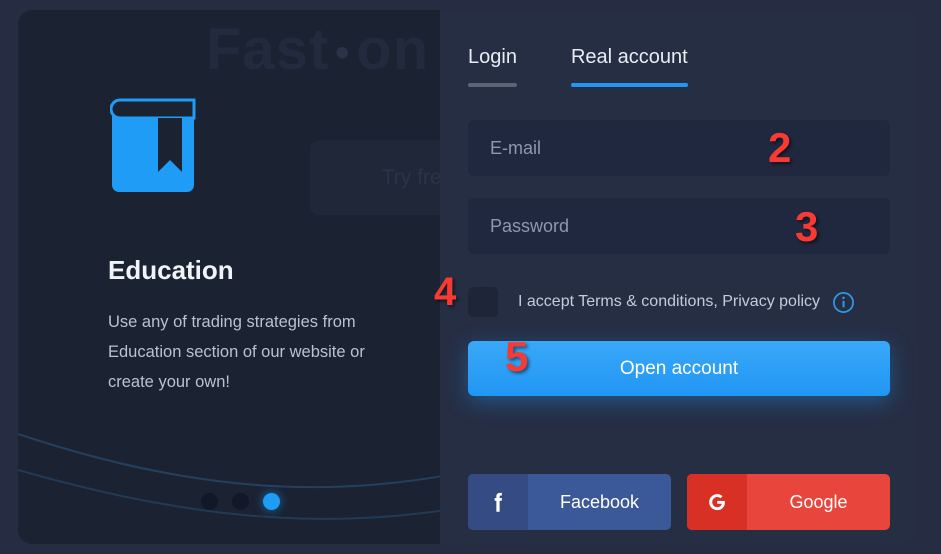 This screenshot has height=554, width=941. I want to click on tab-real-account: Real account, so click(629, 66).